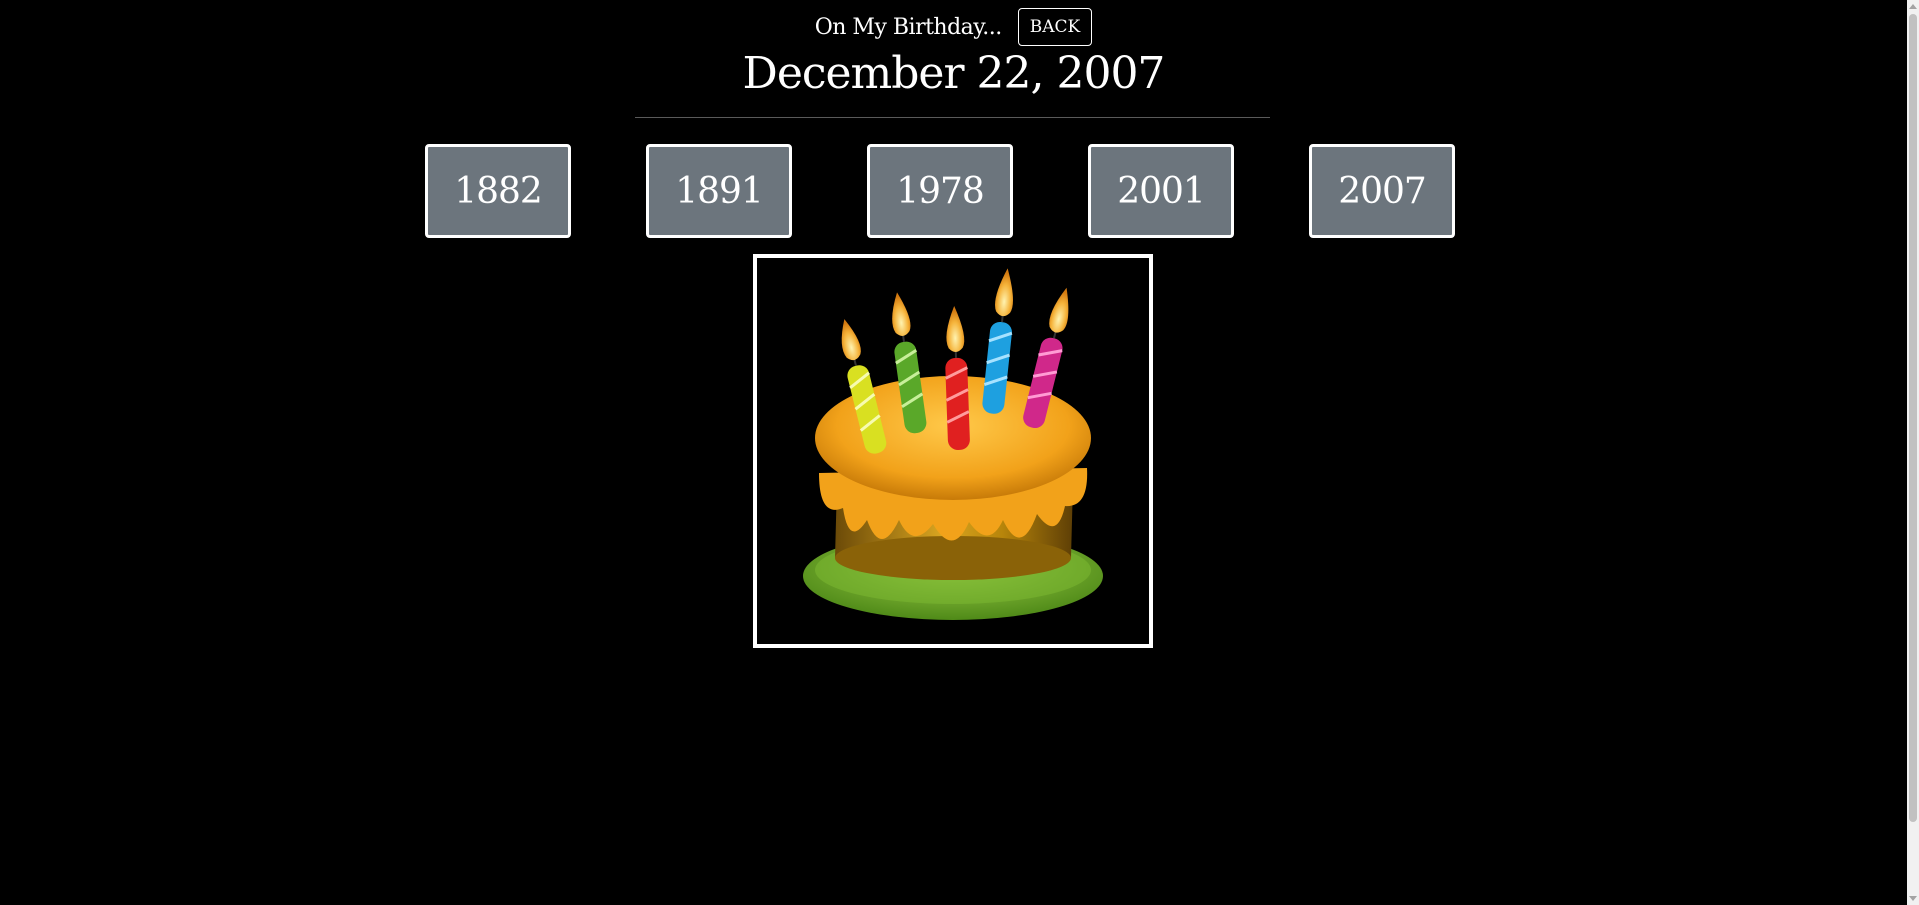 The height and width of the screenshot is (905, 1919). What do you see at coordinates (719, 191) in the screenshot?
I see `year-button-1891: 1891` at bounding box center [719, 191].